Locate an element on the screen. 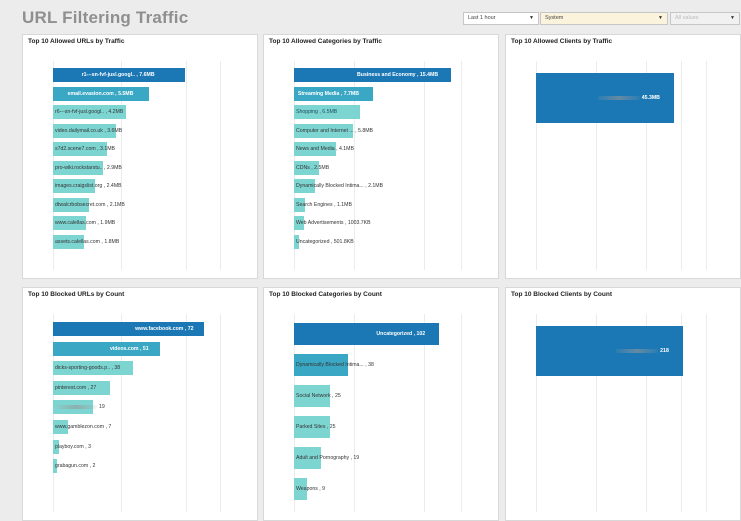 This screenshot has height=521, width=741. bar-label-text: Social Network is located at coordinates (313, 396).